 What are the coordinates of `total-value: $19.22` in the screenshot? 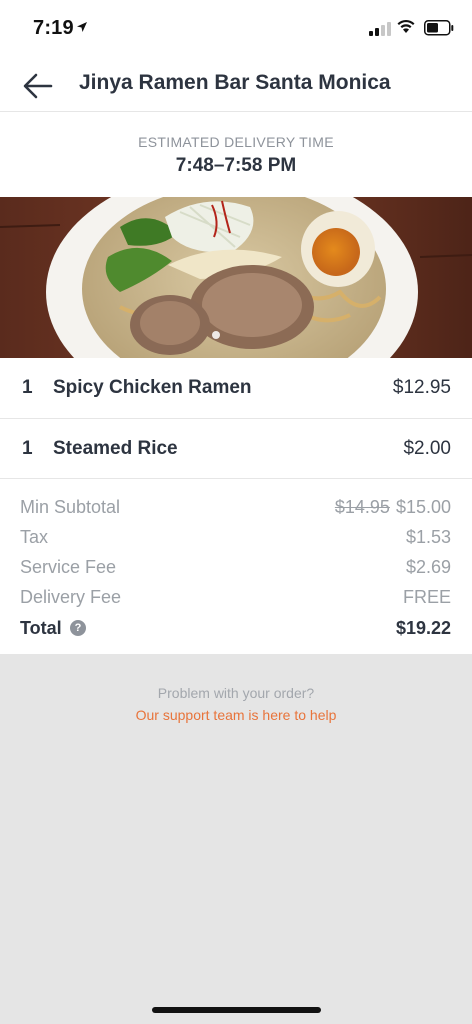 It's located at (423, 628).